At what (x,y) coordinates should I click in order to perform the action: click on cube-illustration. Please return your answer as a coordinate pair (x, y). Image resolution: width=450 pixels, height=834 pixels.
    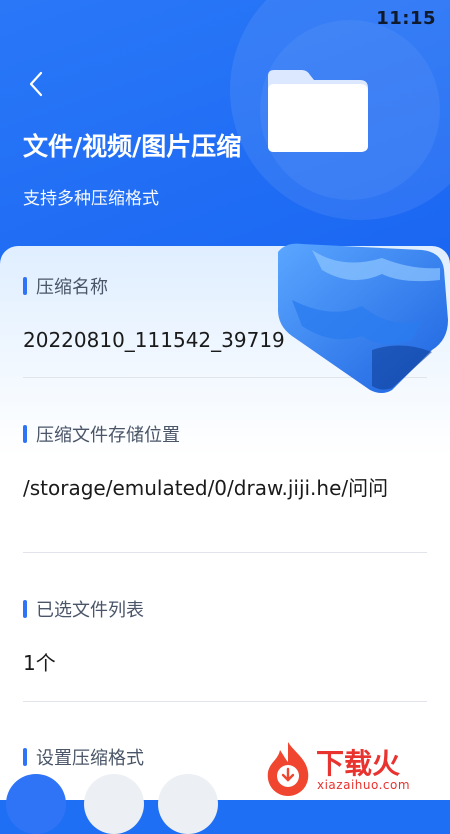
    Looking at the image, I should click on (363, 318).